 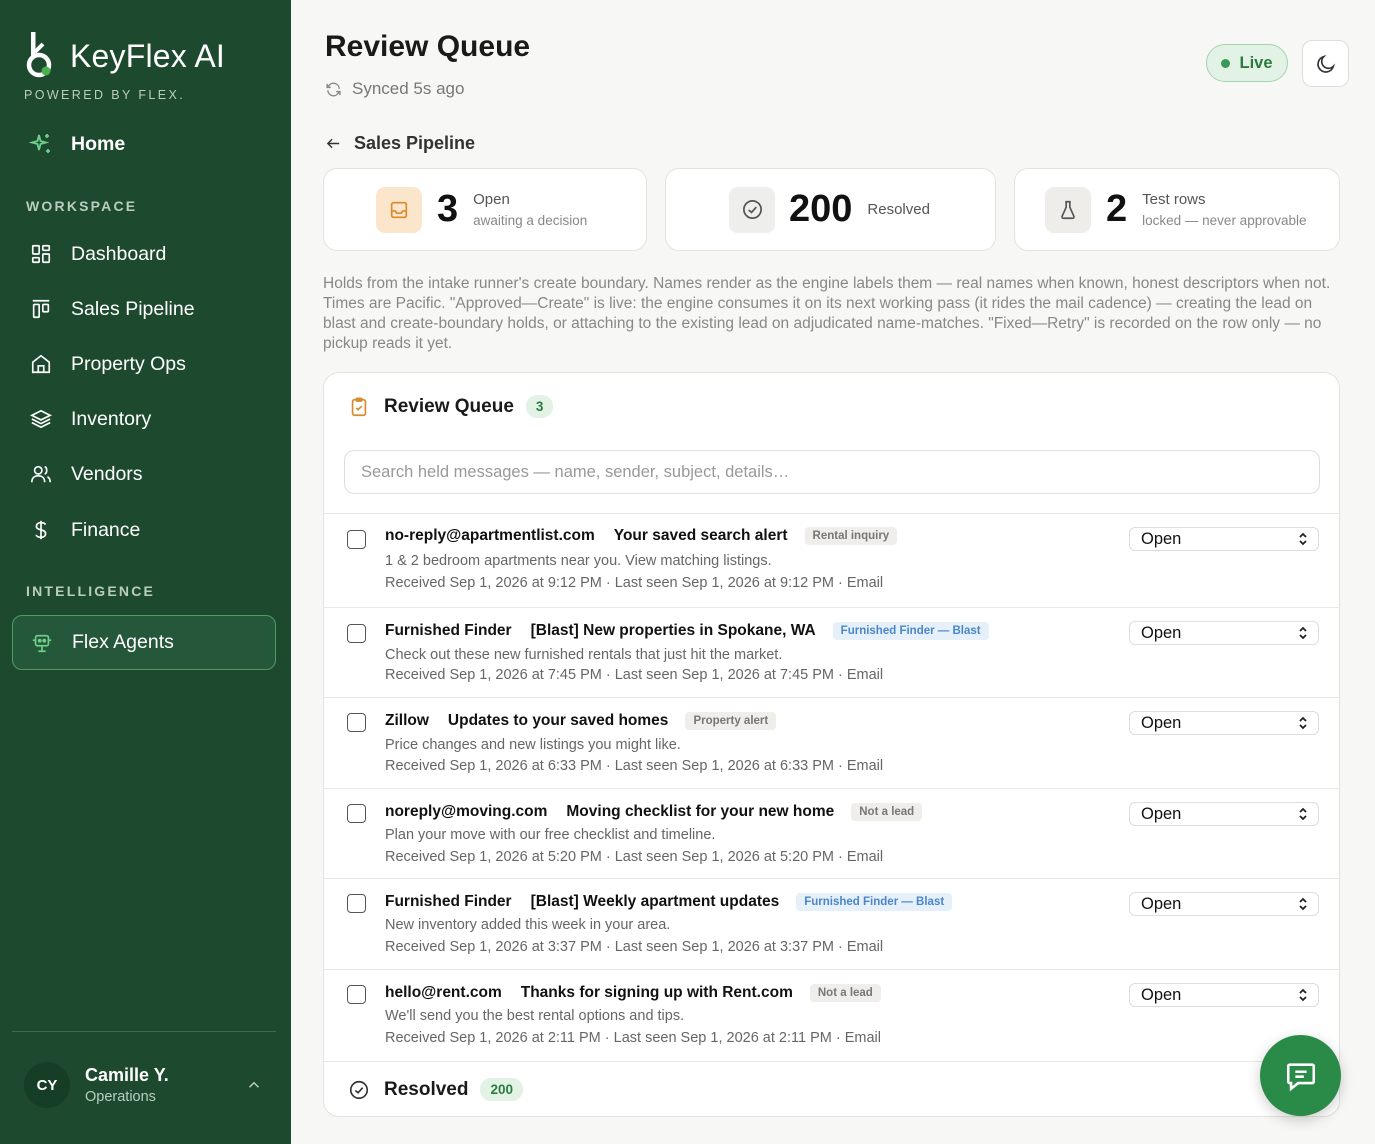 I want to click on sidebar-item-flex-agents: Flex Agents, so click(x=144, y=642).